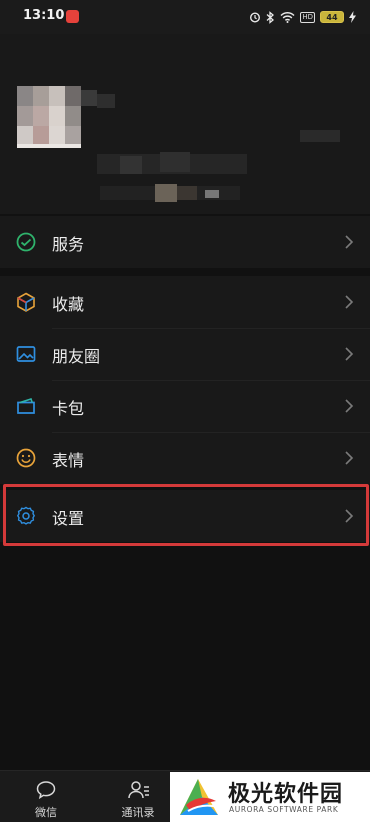  I want to click on card-icon, so click(26, 406).